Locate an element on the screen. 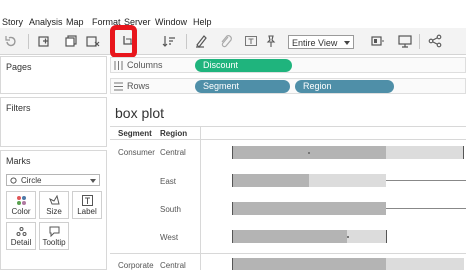 This screenshot has width=466, height=270. region-header: Region is located at coordinates (174, 133).